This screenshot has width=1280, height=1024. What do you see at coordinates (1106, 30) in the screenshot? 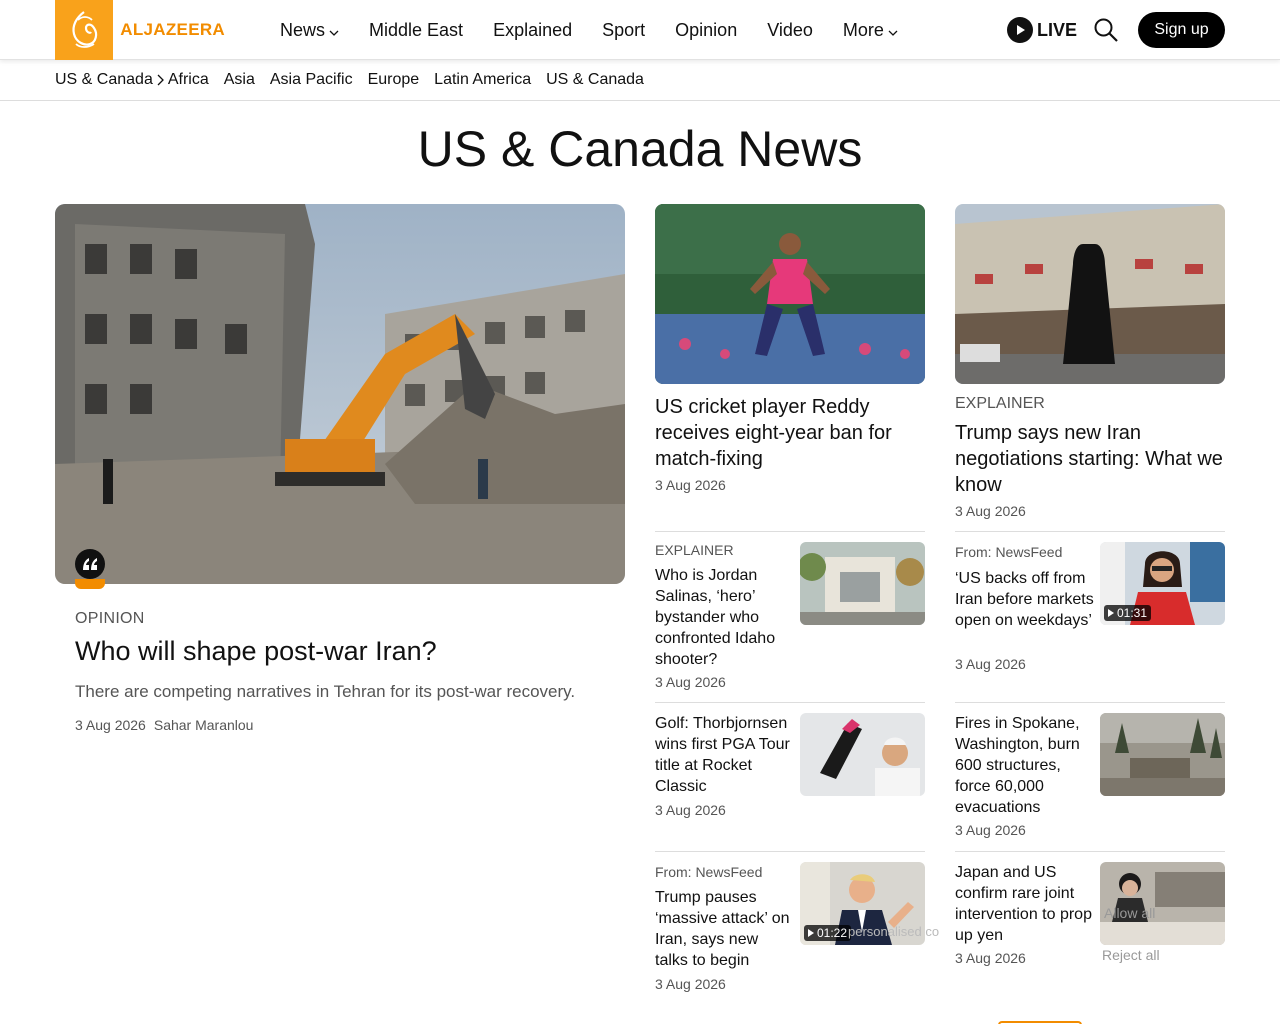
I see `search-icon` at bounding box center [1106, 30].